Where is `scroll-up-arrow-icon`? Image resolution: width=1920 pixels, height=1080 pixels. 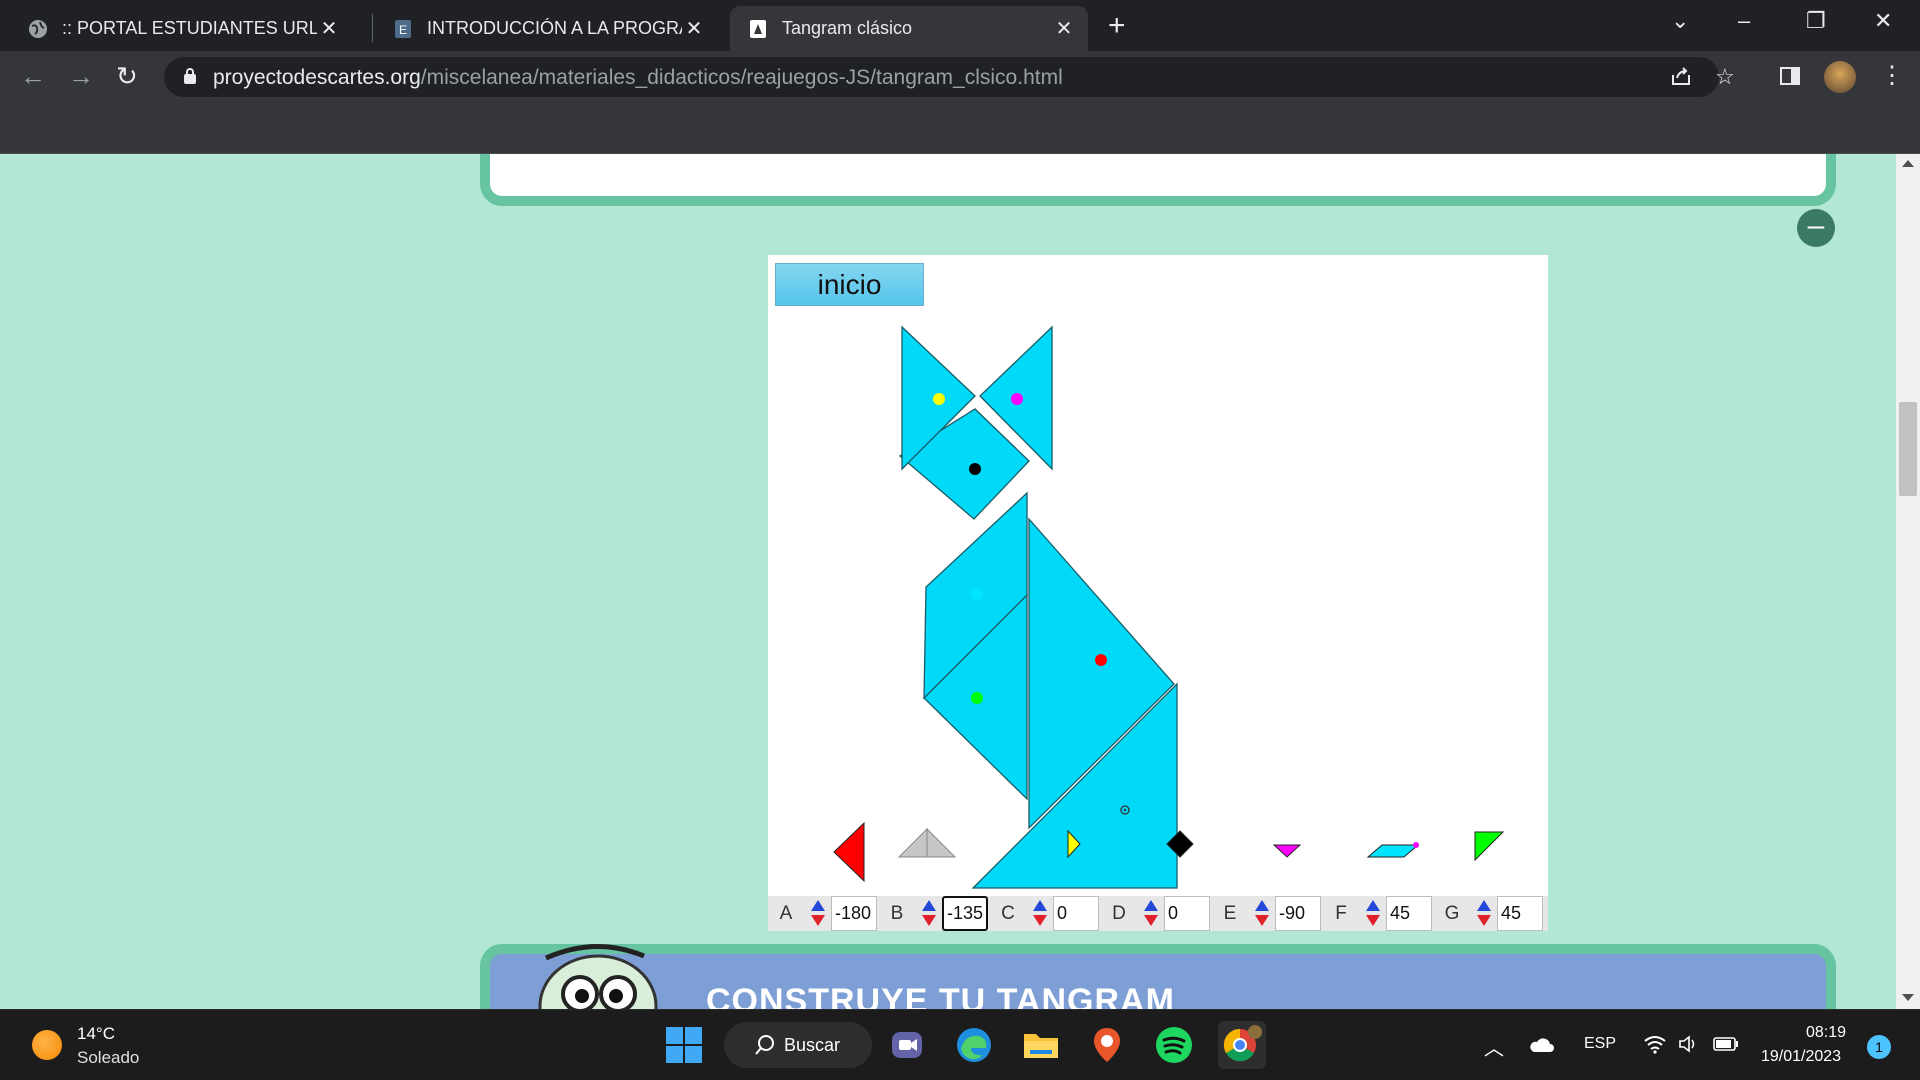
scroll-up-arrow-icon is located at coordinates (1908, 163).